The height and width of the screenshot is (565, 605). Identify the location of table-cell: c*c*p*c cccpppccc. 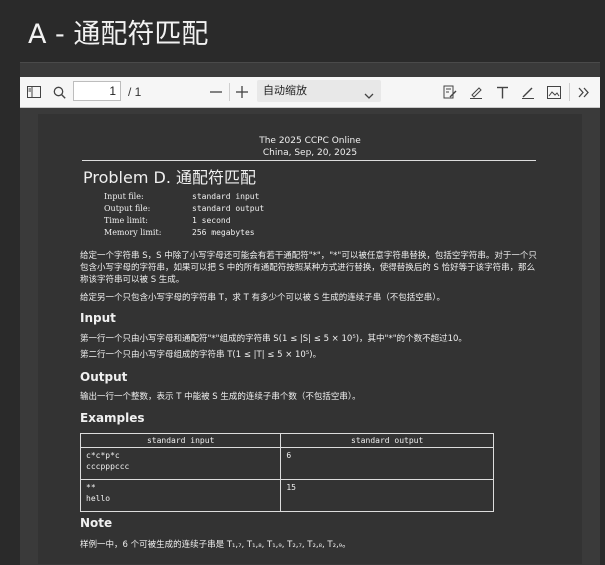
(180, 463).